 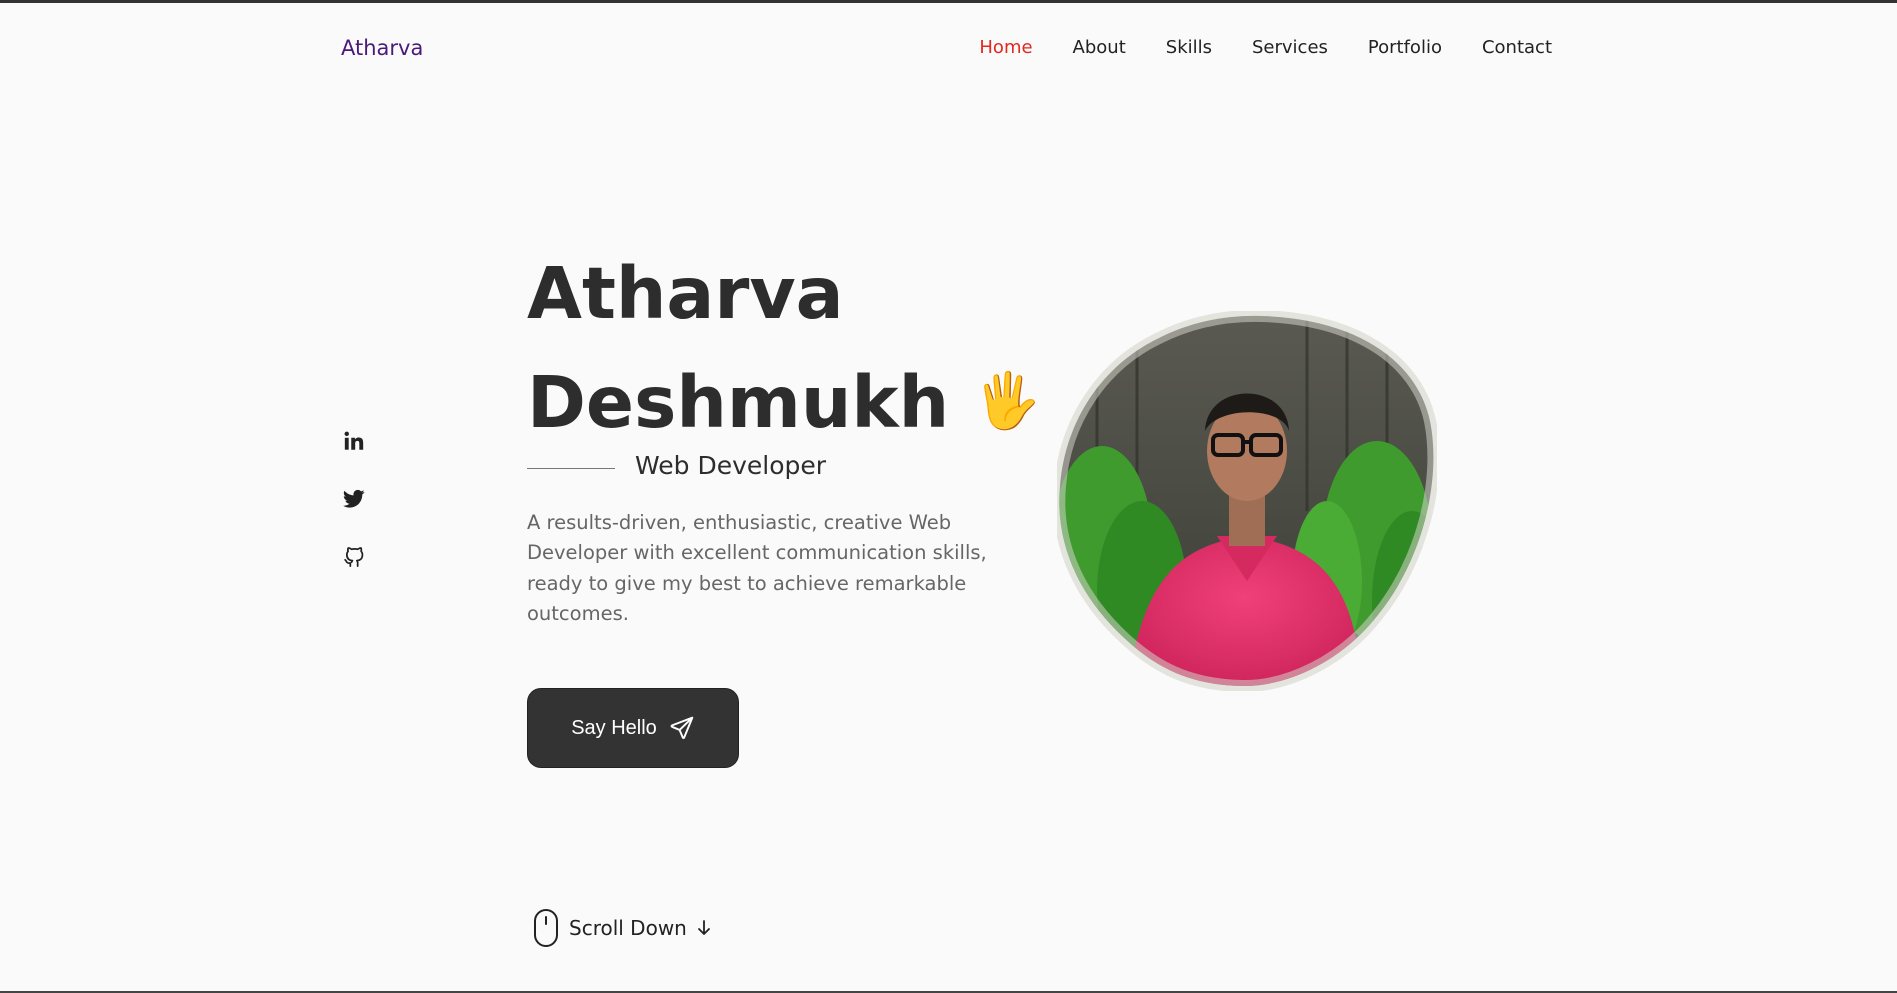 I want to click on linkedin-link, so click(x=354, y=441).